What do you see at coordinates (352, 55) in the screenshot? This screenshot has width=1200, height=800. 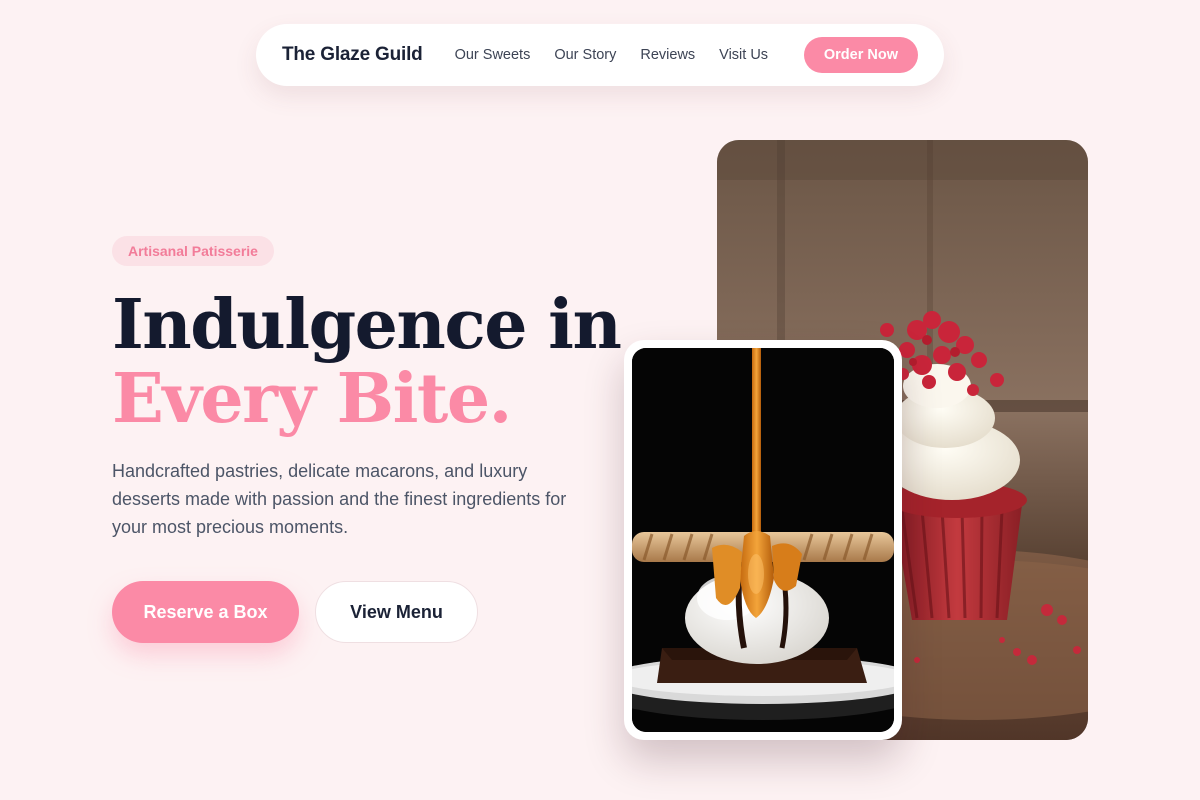 I see `brand-logo-text: The Glaze Guild` at bounding box center [352, 55].